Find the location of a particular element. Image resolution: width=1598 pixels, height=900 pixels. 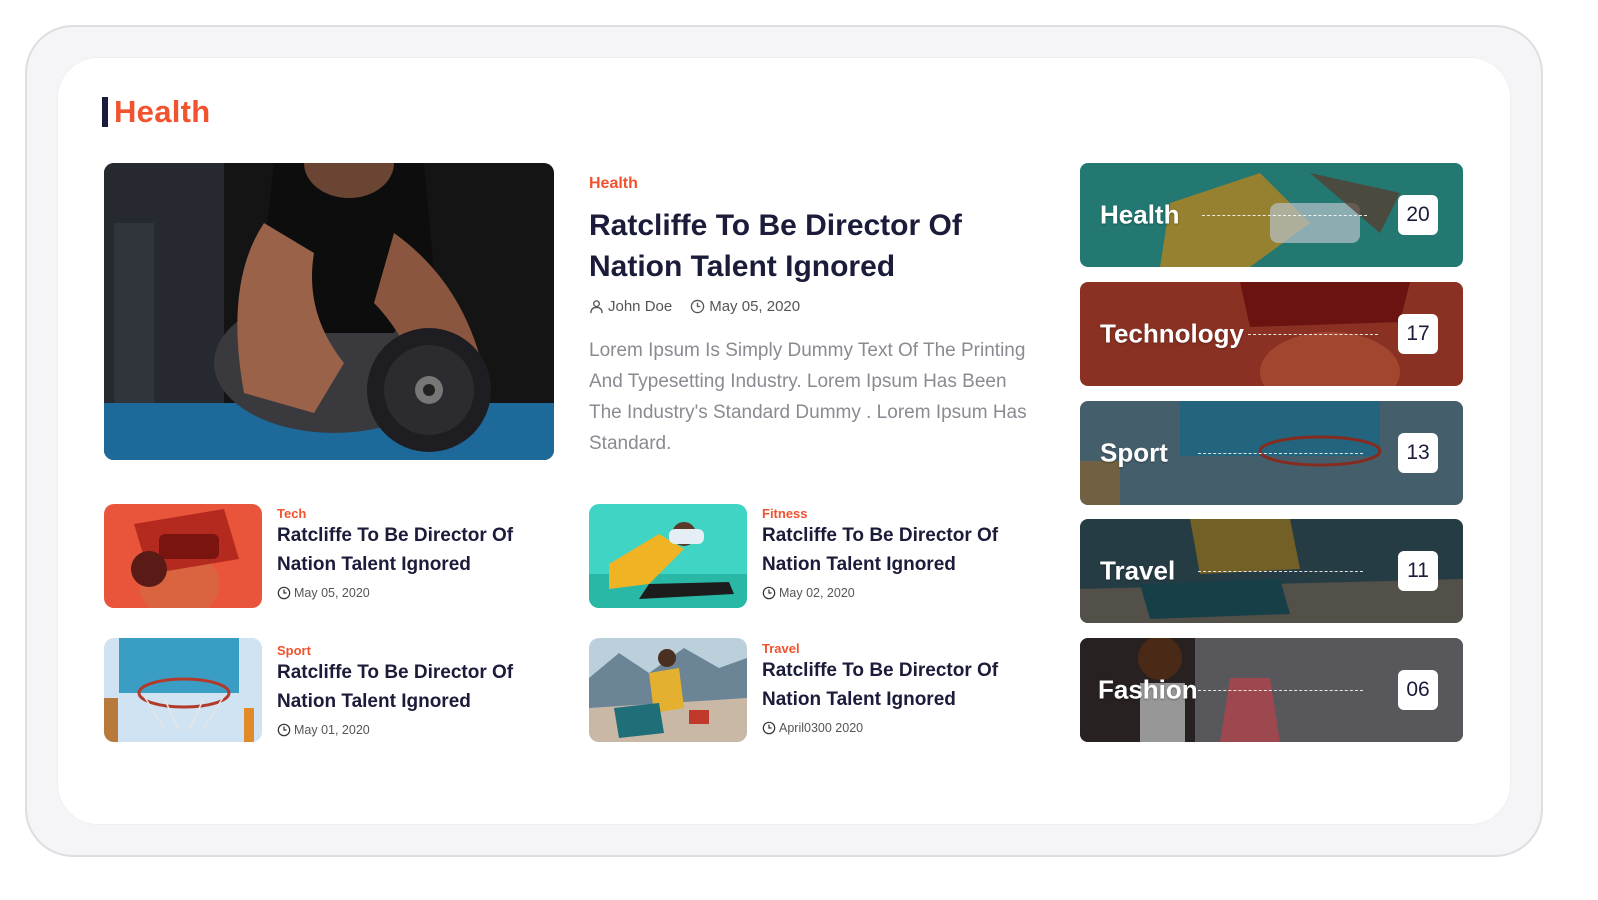

article-category: Sport is located at coordinates (294, 650).